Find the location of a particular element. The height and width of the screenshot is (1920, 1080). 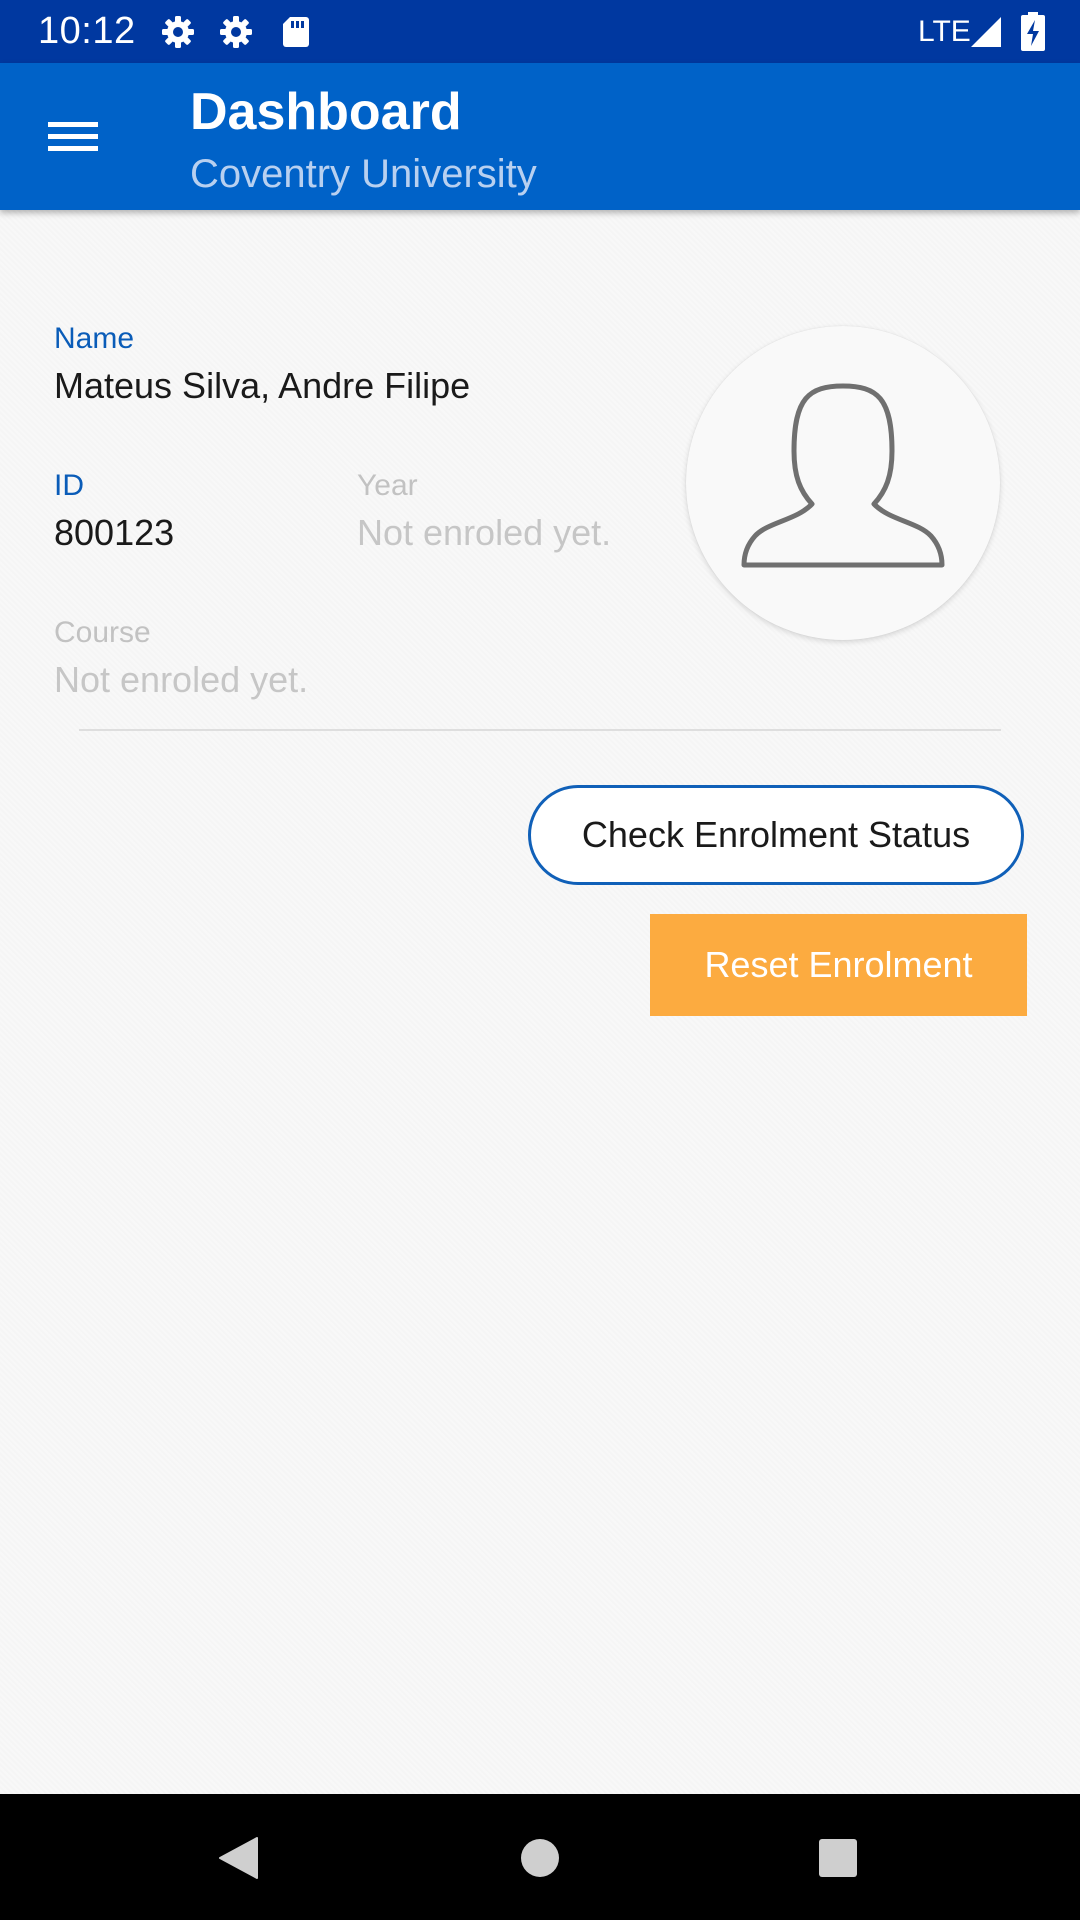

battery-charging-icon is located at coordinates (1033, 32).